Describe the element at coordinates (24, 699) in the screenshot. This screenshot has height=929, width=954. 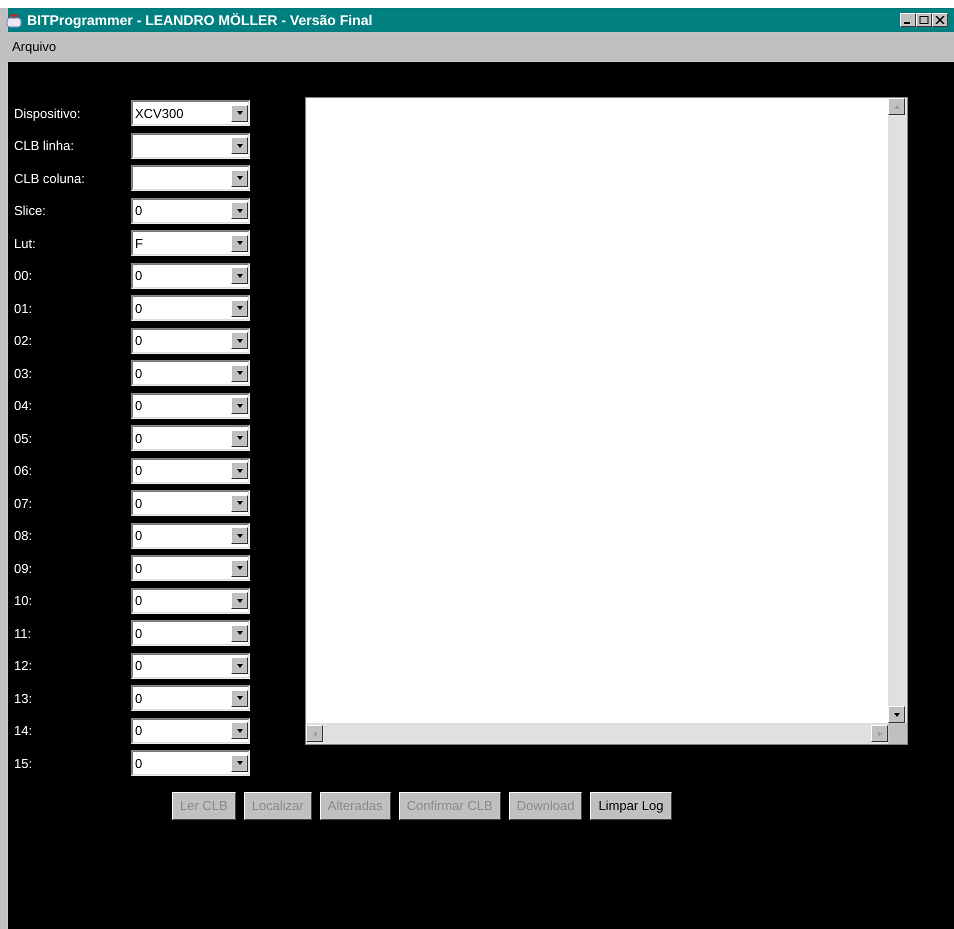
I see `field-label: 13:` at that location.